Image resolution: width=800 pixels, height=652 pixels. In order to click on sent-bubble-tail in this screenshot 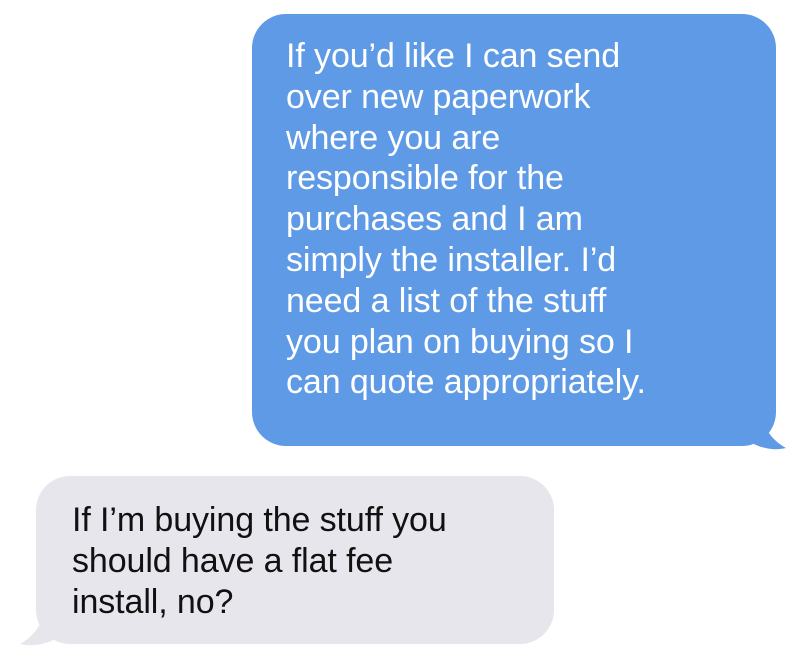, I will do `click(763, 425)`.